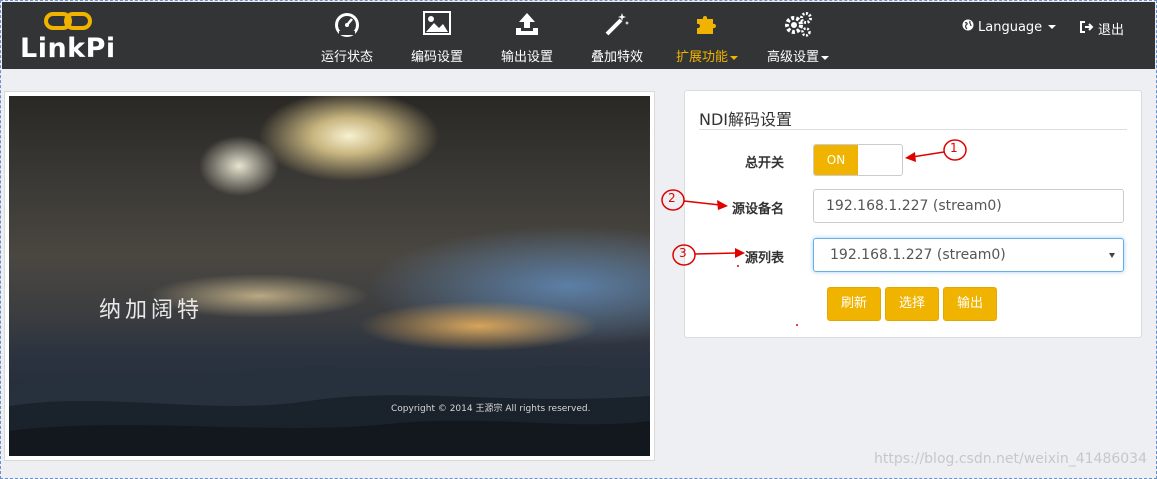  What do you see at coordinates (672, 198) in the screenshot?
I see `annotation-number-2: 2` at bounding box center [672, 198].